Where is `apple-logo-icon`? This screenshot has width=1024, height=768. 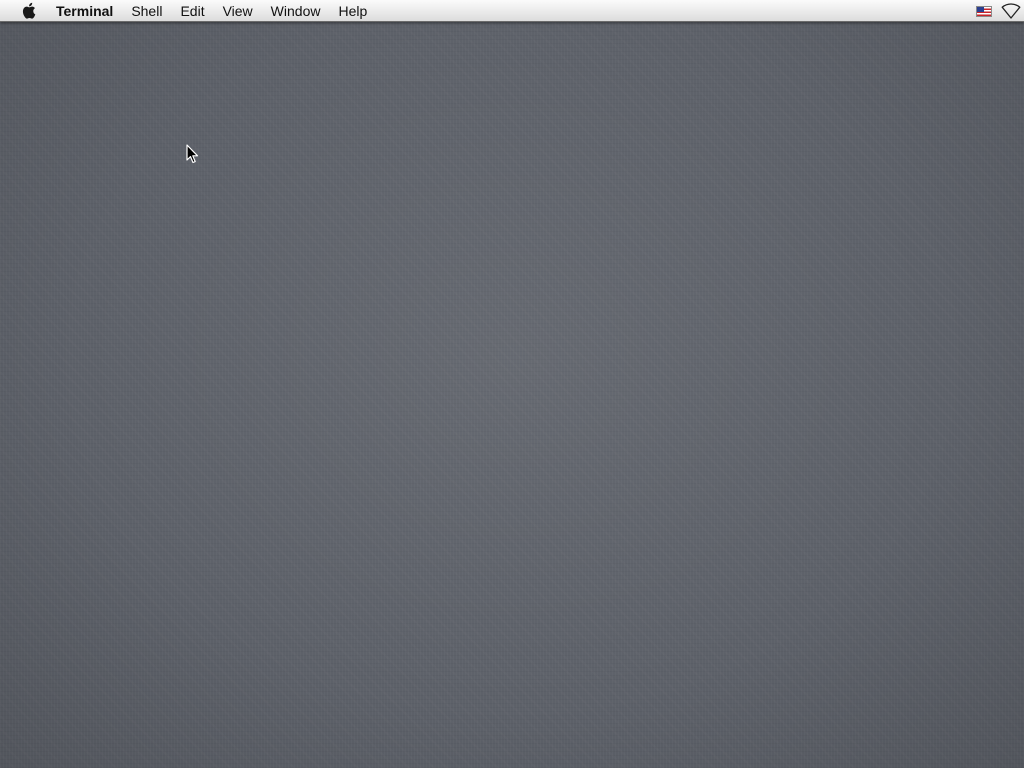 apple-logo-icon is located at coordinates (28, 11).